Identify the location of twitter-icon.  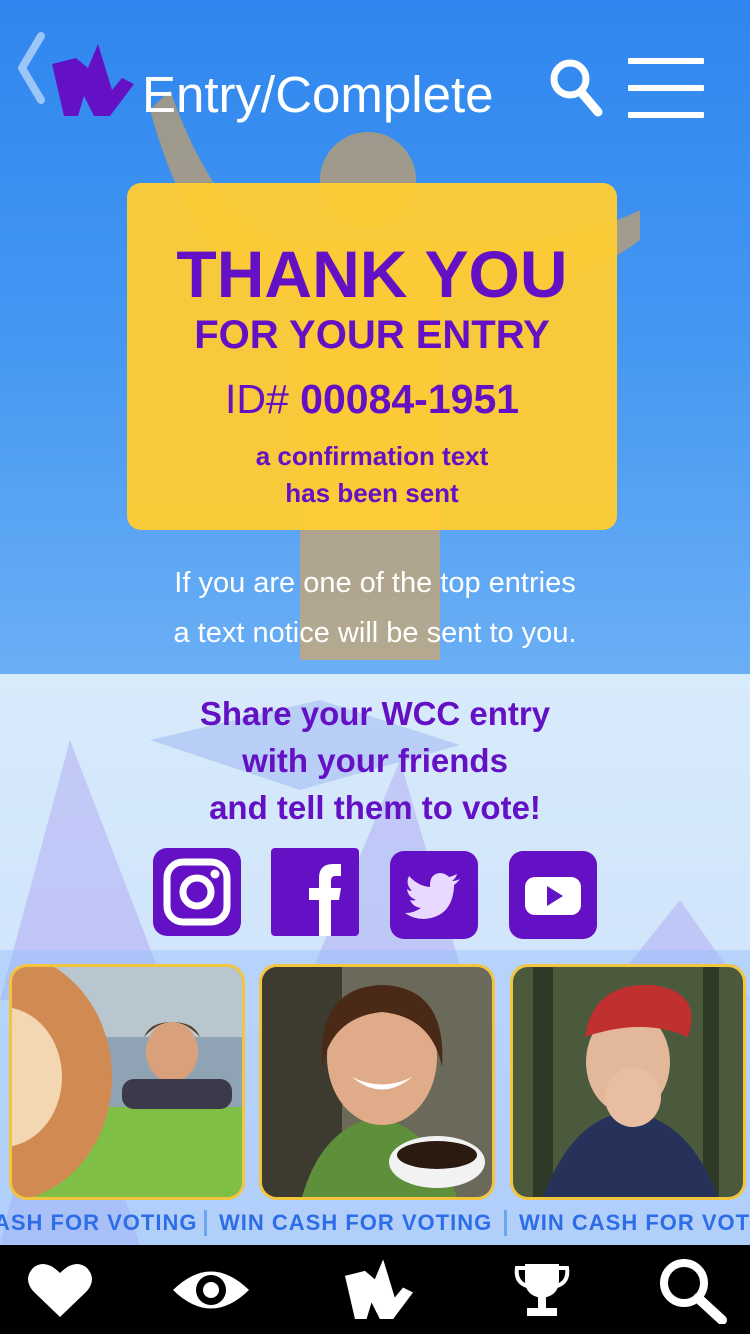
(434, 895).